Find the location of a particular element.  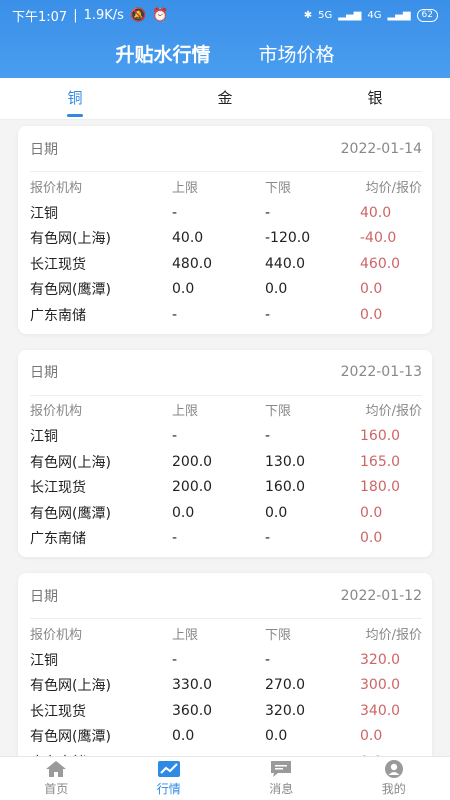

table-row: 长江现货 200.0 160.0 180.0 is located at coordinates (226, 488).